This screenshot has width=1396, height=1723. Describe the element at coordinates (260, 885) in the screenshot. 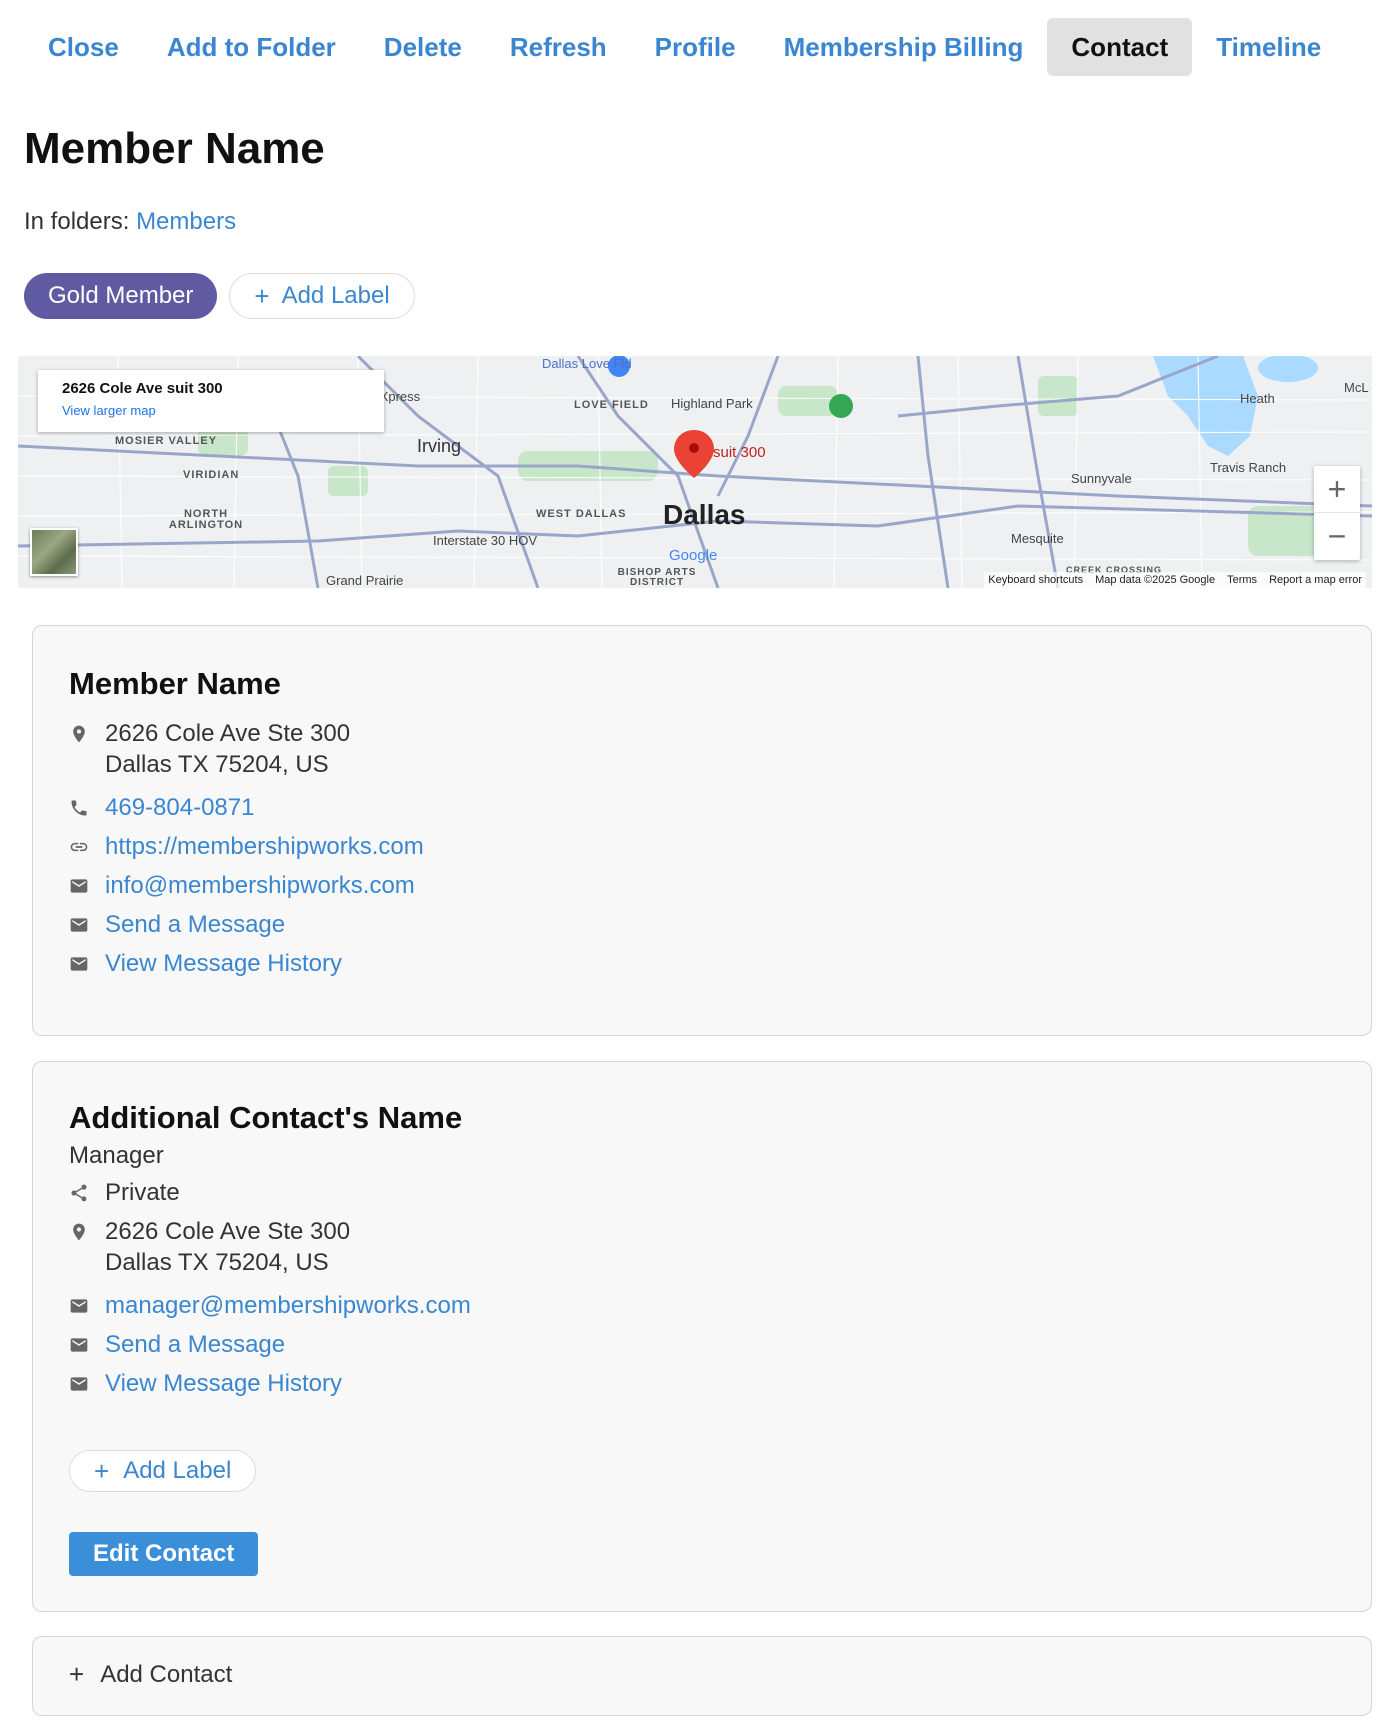

I see `email-link: info@membershipworks.com` at that location.